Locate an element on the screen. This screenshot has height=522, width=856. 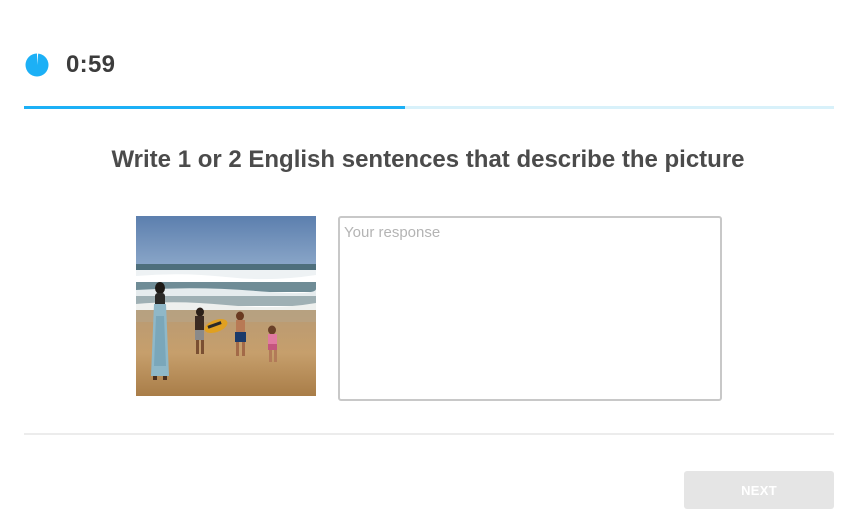
progress-bar is located at coordinates (429, 107).